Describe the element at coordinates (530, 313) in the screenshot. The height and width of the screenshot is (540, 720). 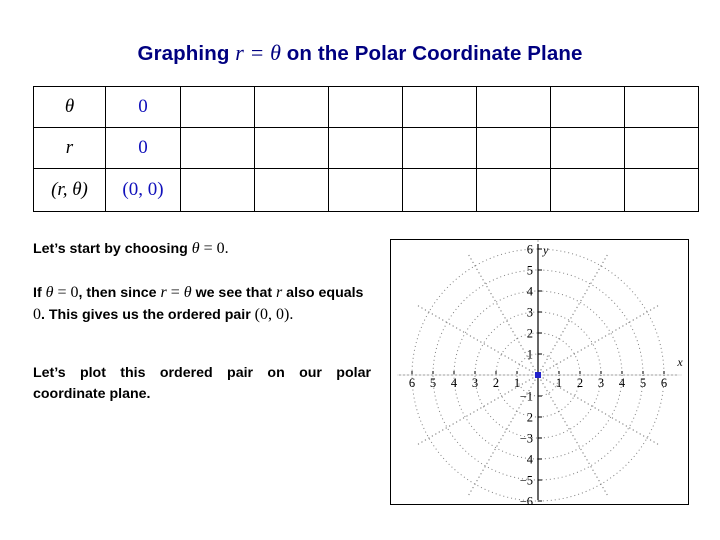
I see `y-tick-label-8: 3` at that location.